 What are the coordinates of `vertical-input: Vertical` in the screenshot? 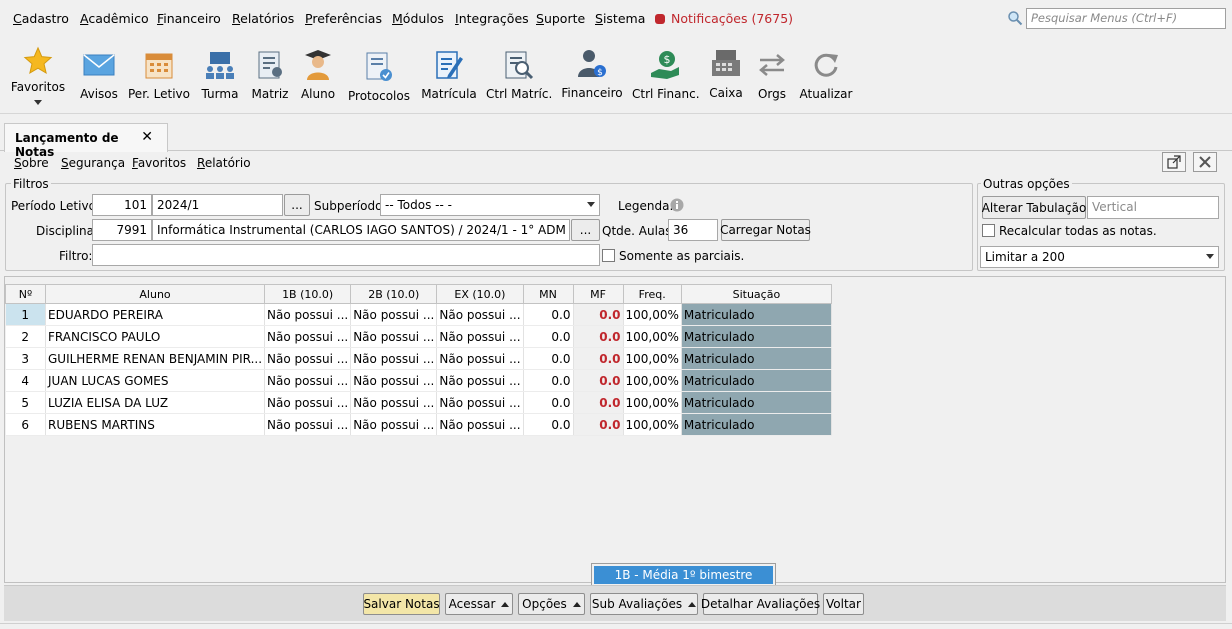 It's located at (1153, 207).